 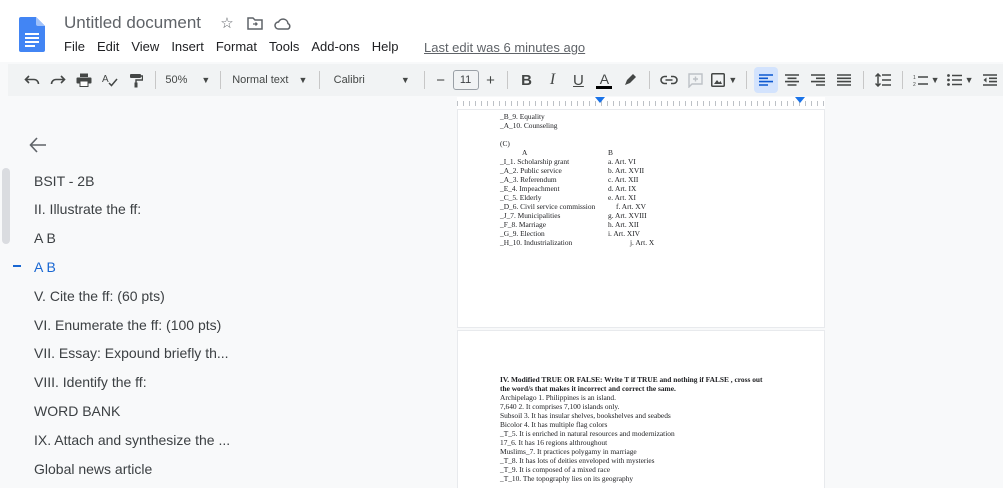 What do you see at coordinates (64, 181) in the screenshot?
I see `outline-item-bsit-2b: BSIT - 2B` at bounding box center [64, 181].